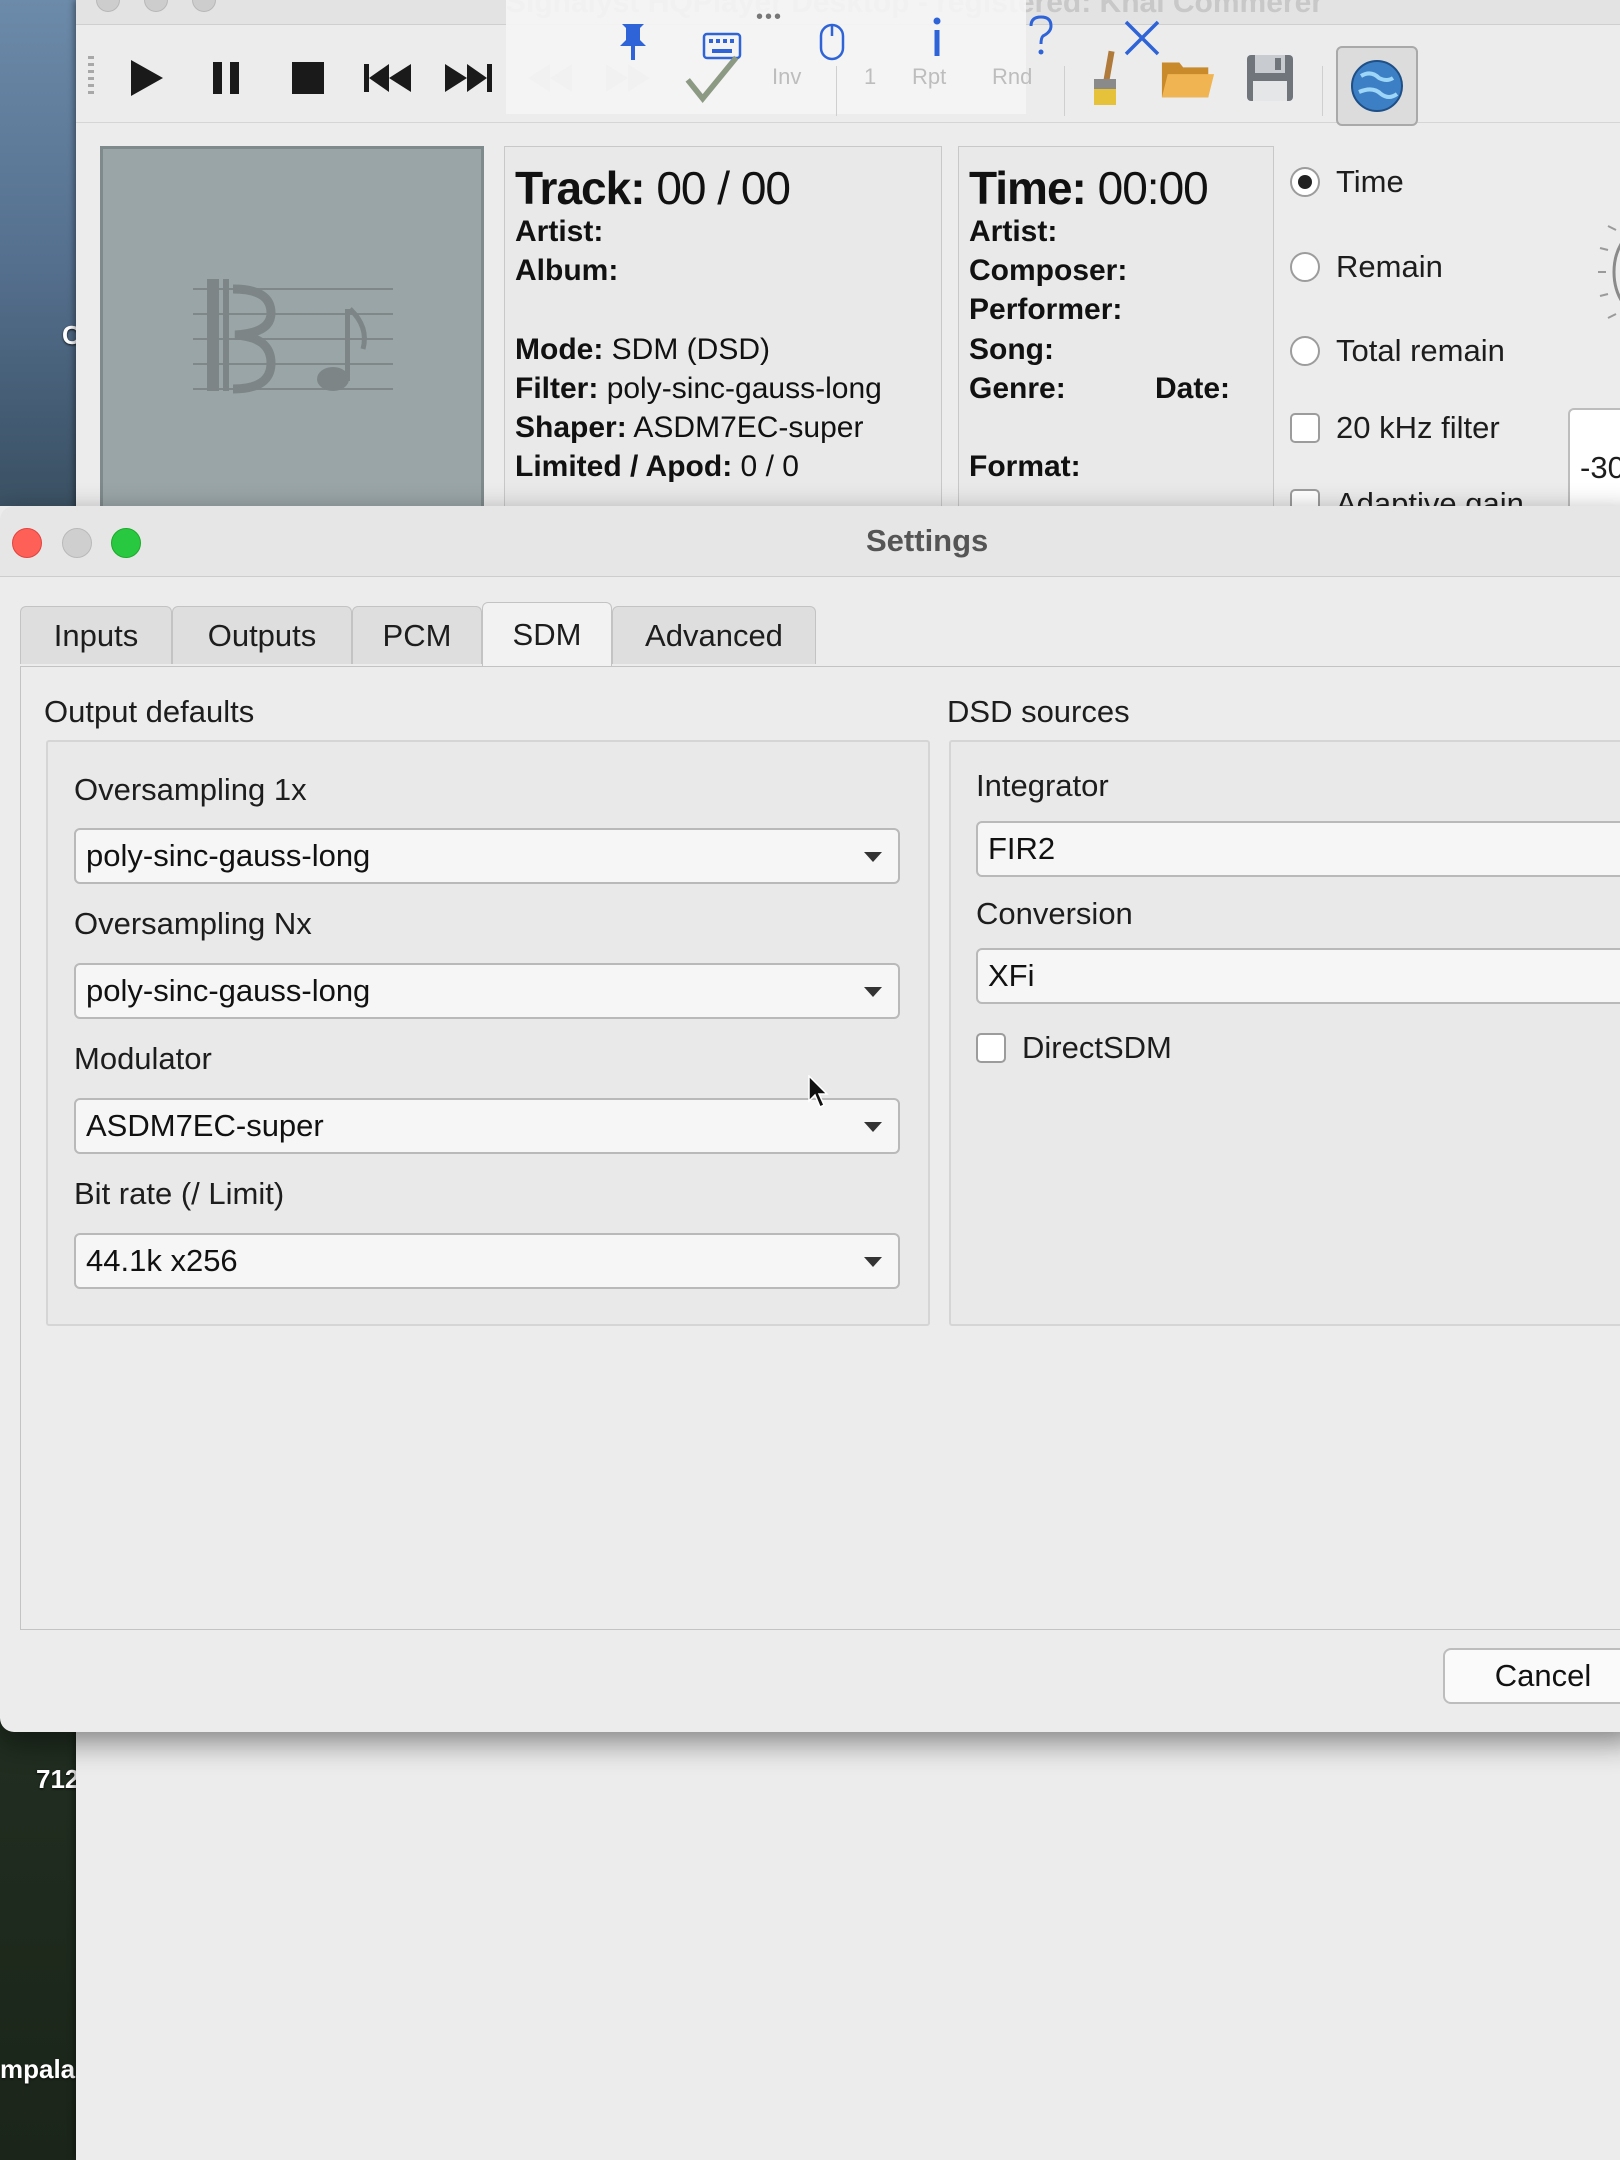 The height and width of the screenshot is (2160, 1620). I want to click on time-radio-label: Time, so click(1370, 181).